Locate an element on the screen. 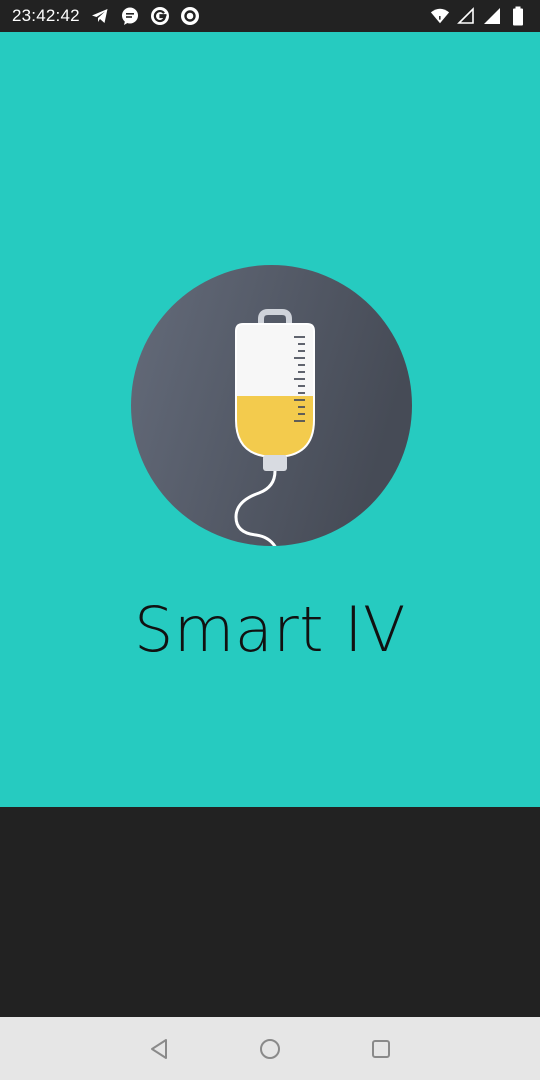 This screenshot has width=540, height=1080. ring-icon is located at coordinates (190, 16).